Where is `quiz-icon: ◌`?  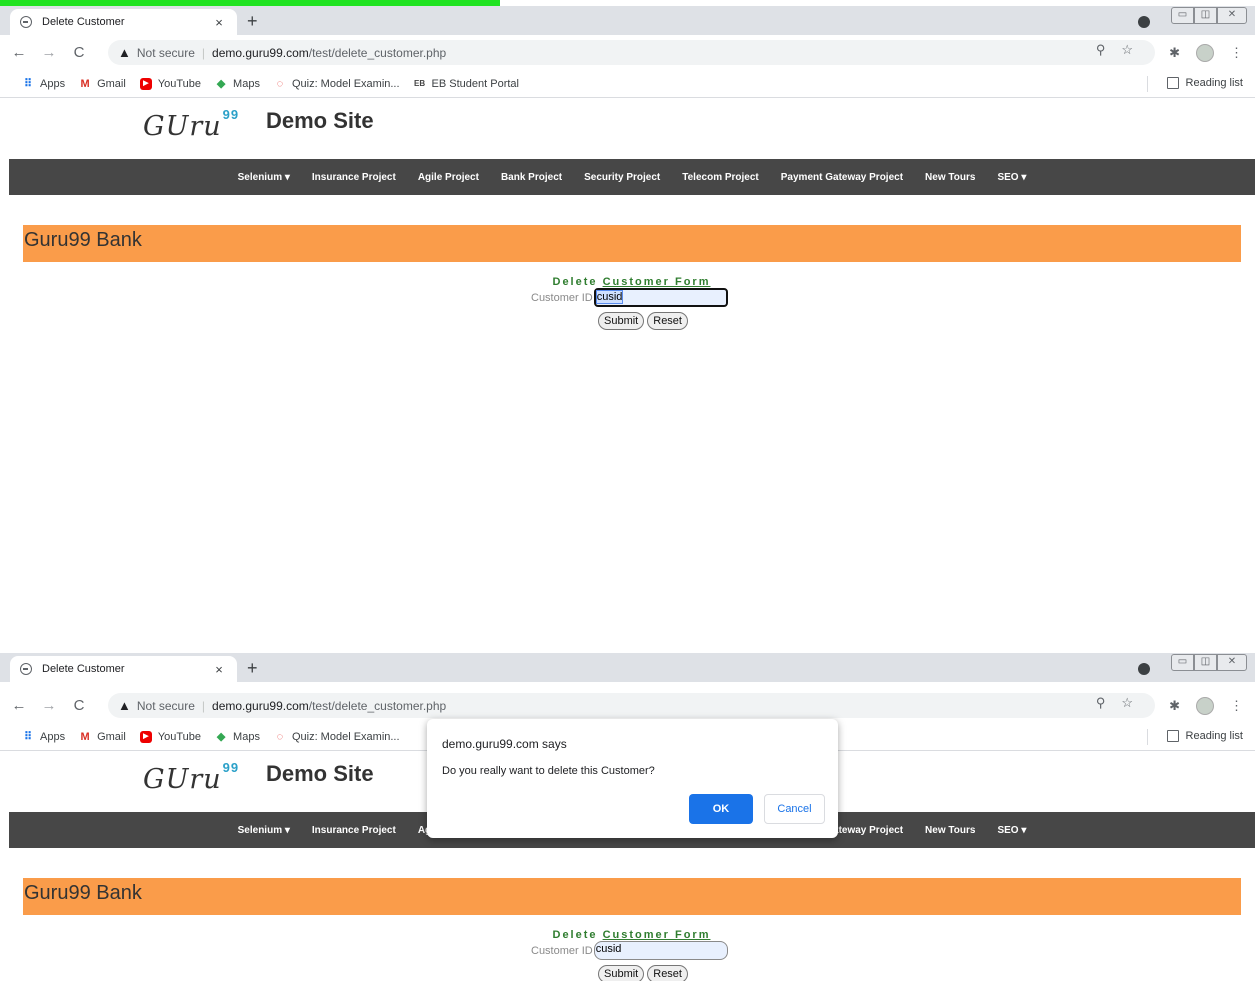 quiz-icon: ◌ is located at coordinates (280, 83).